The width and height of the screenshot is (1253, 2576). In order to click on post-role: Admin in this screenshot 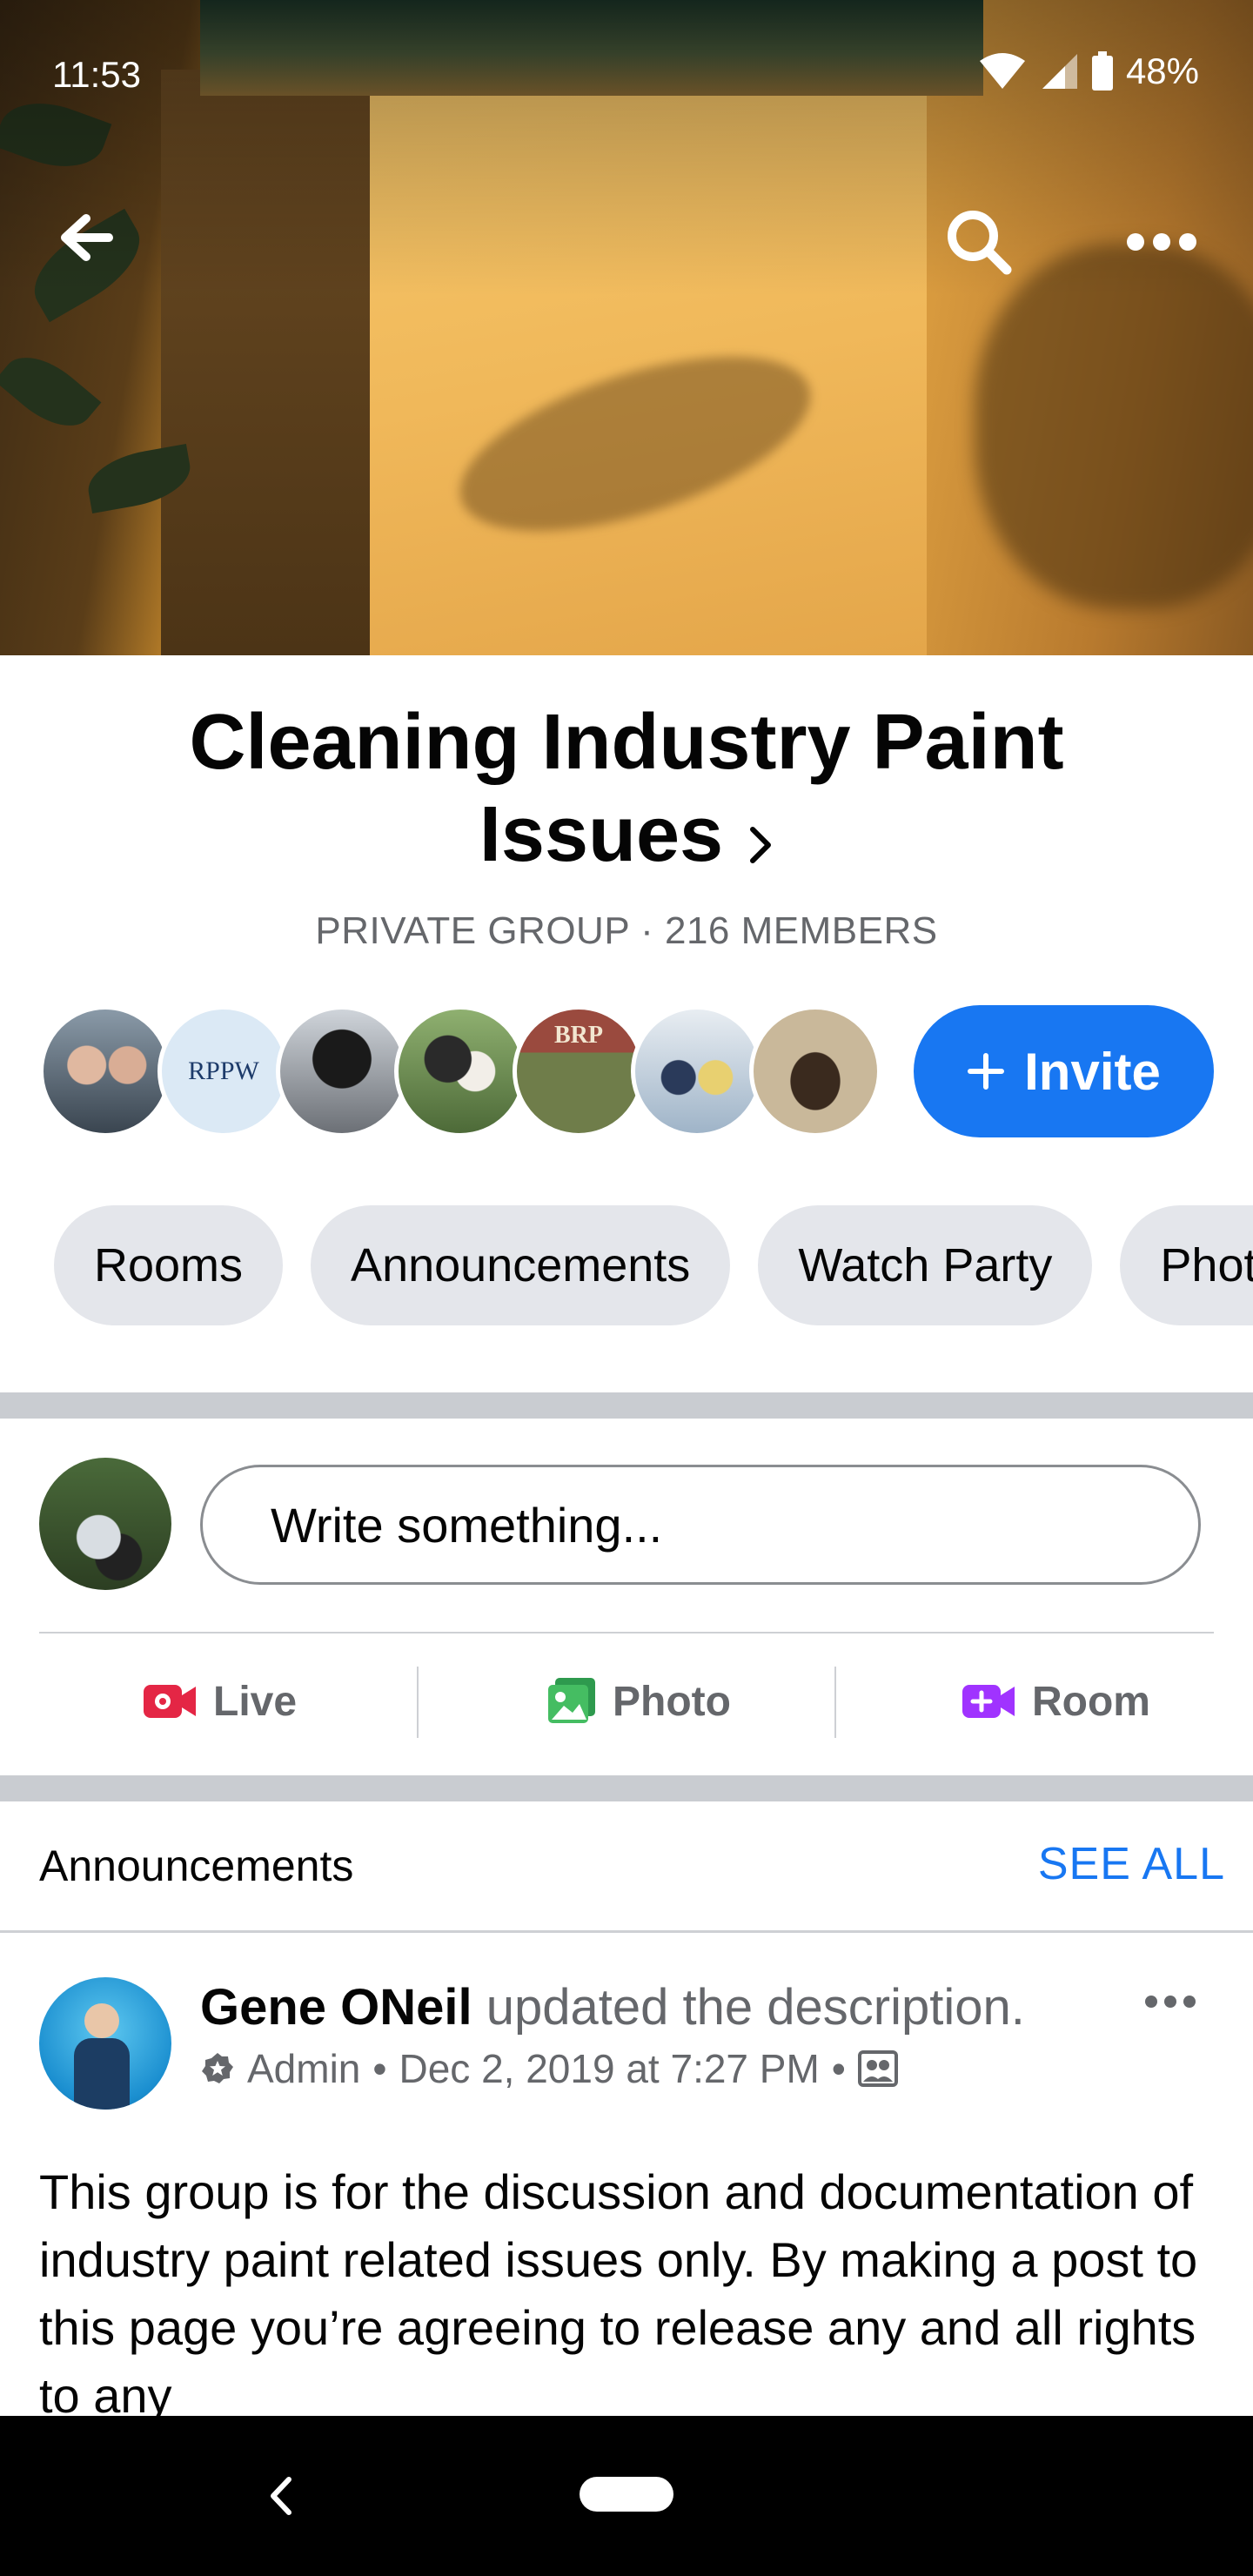, I will do `click(304, 2068)`.